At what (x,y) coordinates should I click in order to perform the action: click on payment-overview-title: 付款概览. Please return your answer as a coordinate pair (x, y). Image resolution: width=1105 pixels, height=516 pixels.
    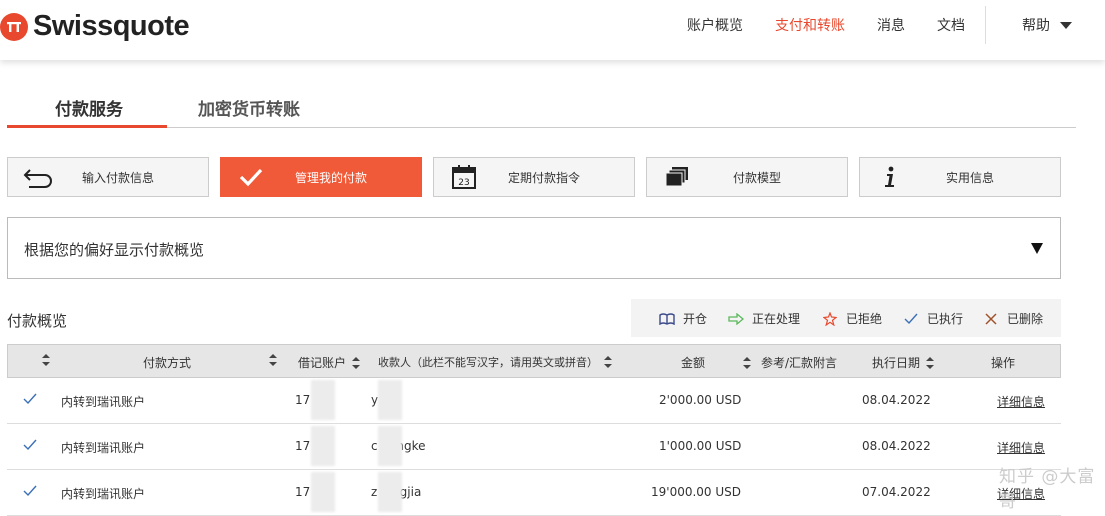
    Looking at the image, I should click on (37, 321).